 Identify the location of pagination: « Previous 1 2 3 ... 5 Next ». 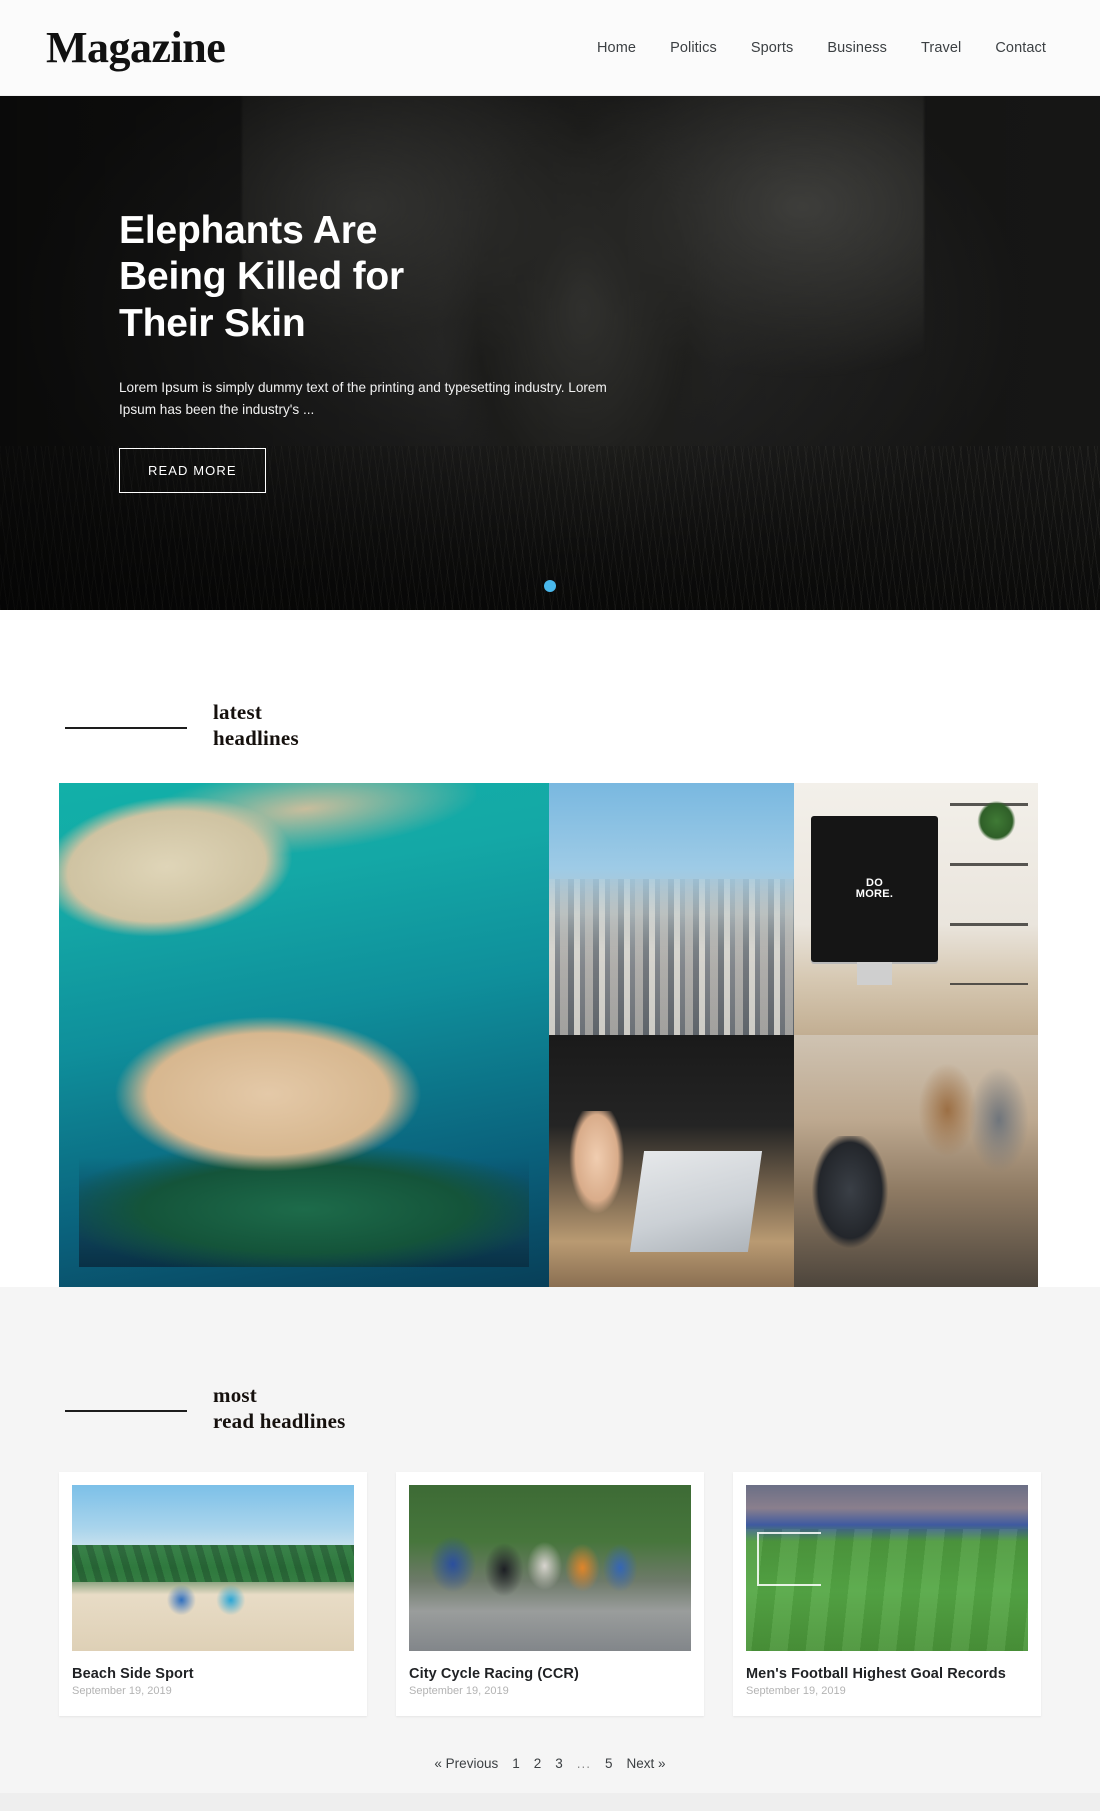
(550, 1755).